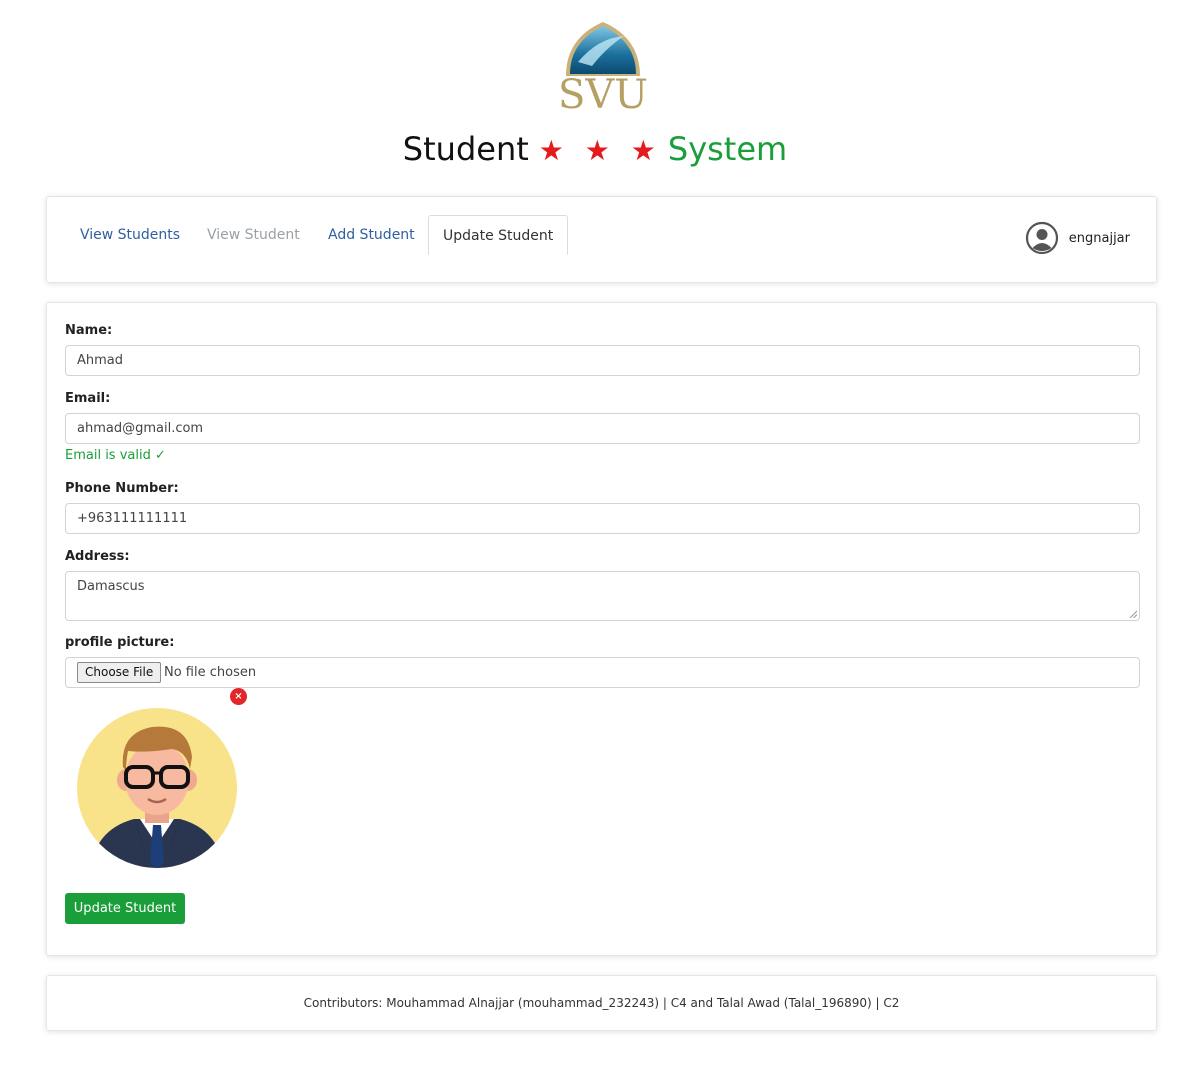 This screenshot has width=1190, height=1076. I want to click on tab-add-student: Add Student, so click(371, 235).